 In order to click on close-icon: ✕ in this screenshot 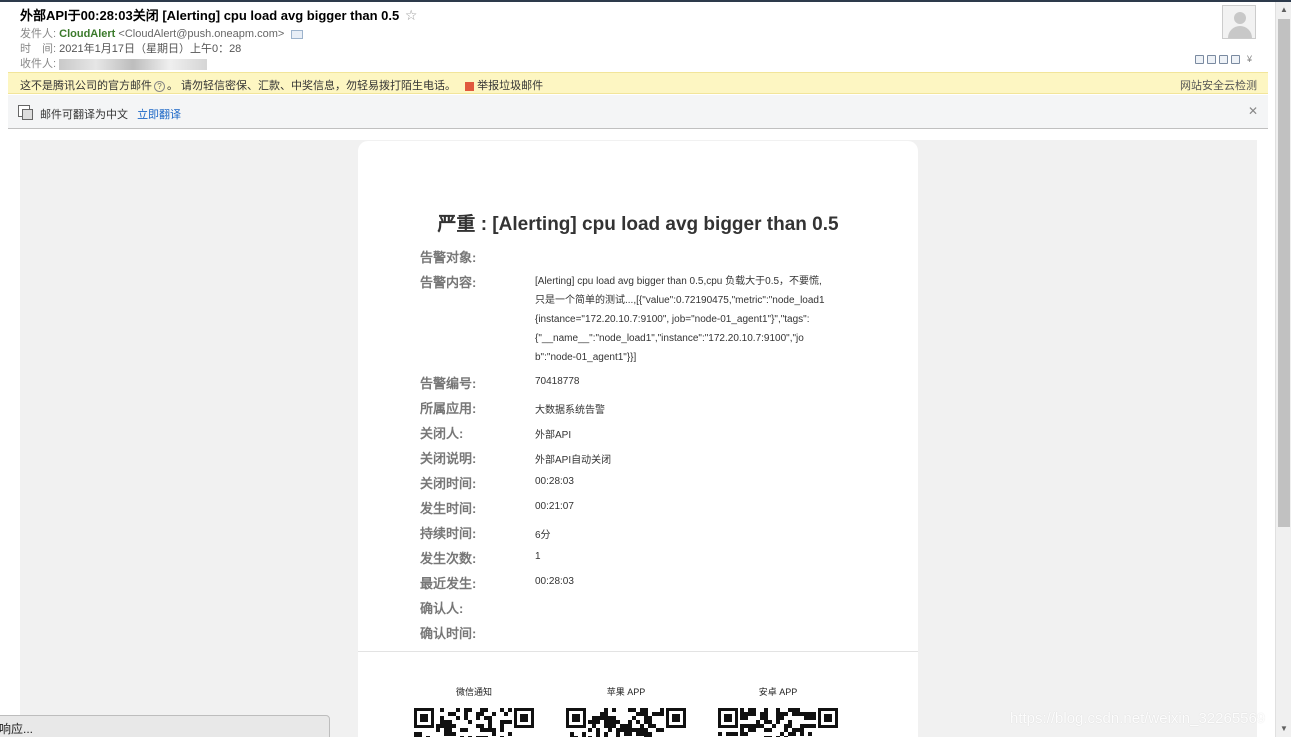, I will do `click(1253, 111)`.